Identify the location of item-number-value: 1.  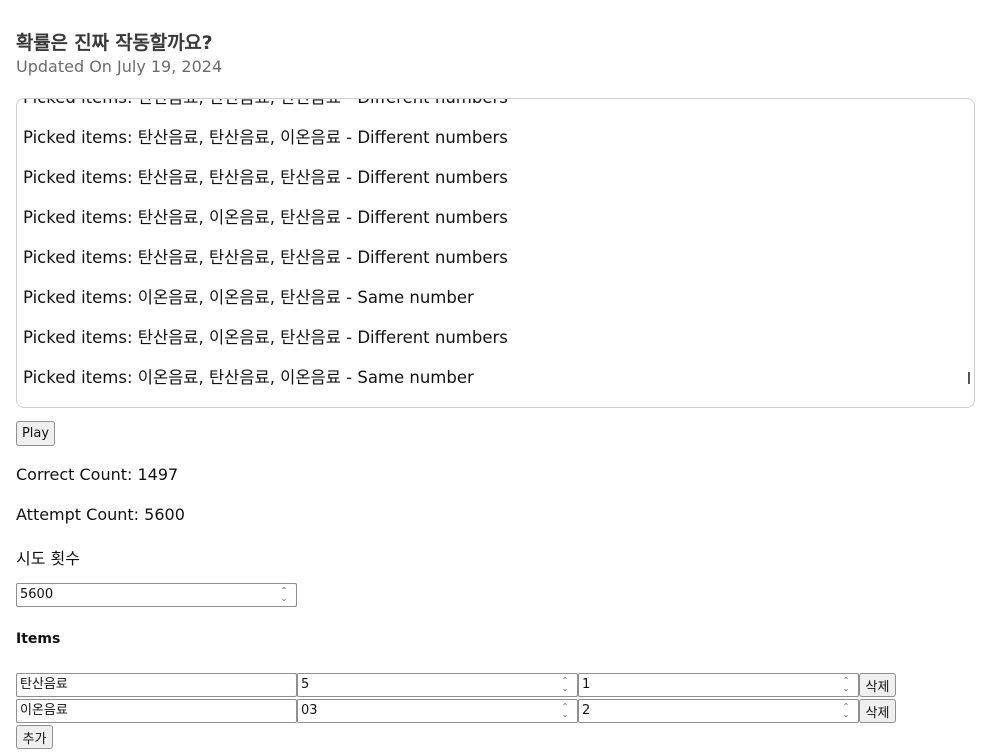
(586, 684).